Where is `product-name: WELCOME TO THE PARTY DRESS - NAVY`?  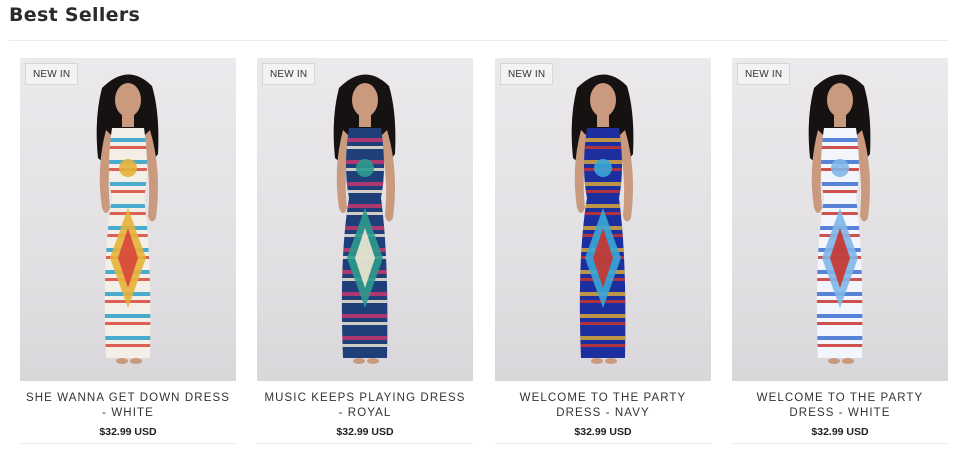 product-name: WELCOME TO THE PARTY DRESS - NAVY is located at coordinates (603, 406).